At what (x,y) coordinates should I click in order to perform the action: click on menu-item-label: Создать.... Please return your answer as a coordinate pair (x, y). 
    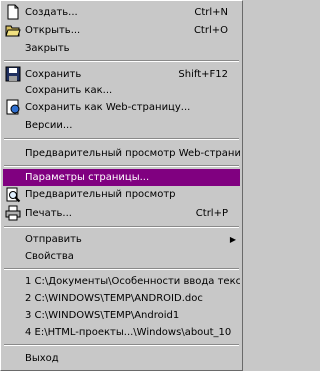
    Looking at the image, I should click on (51, 12).